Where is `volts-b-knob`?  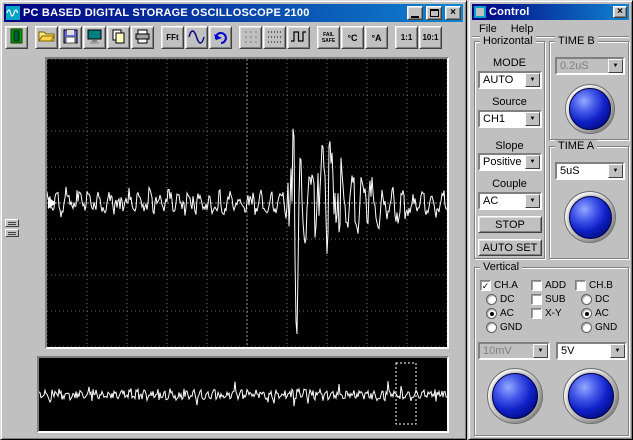
volts-b-knob is located at coordinates (591, 396).